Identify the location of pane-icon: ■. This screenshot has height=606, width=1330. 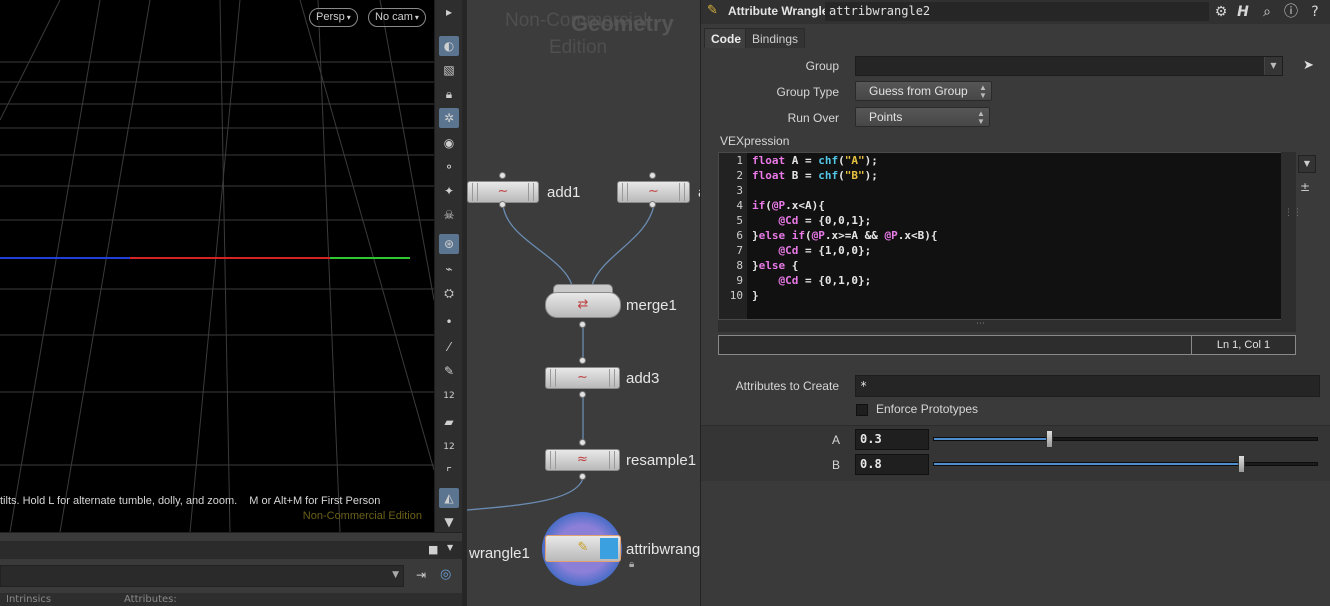
(433, 549).